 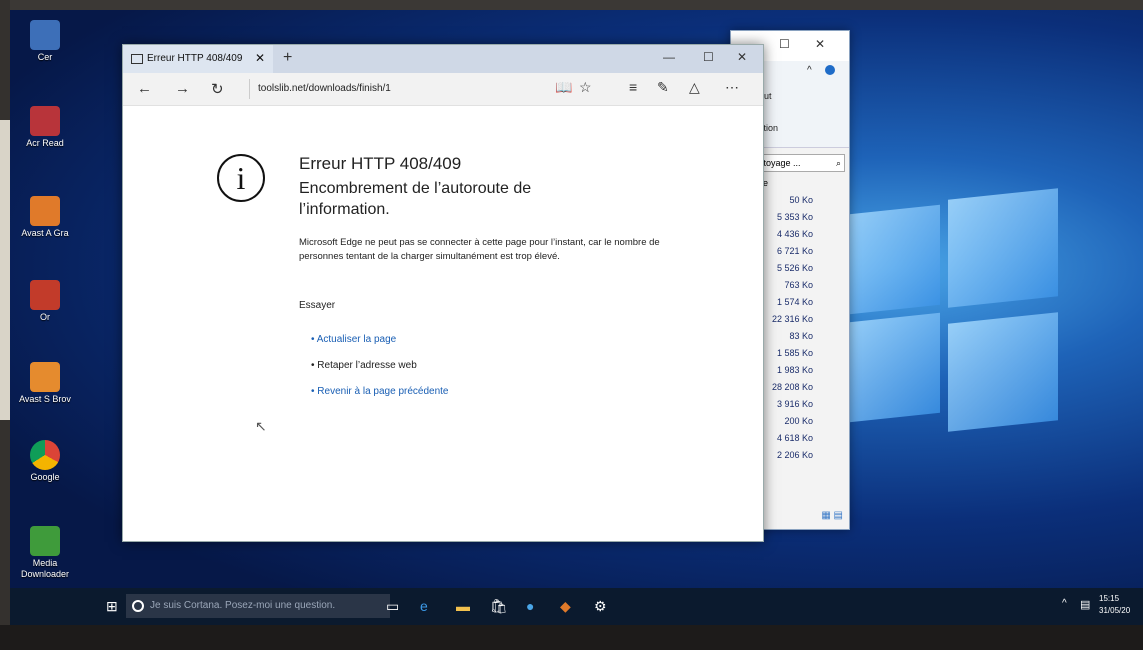 I want to click on file-size: 4 618 Ko, so click(x=794, y=438).